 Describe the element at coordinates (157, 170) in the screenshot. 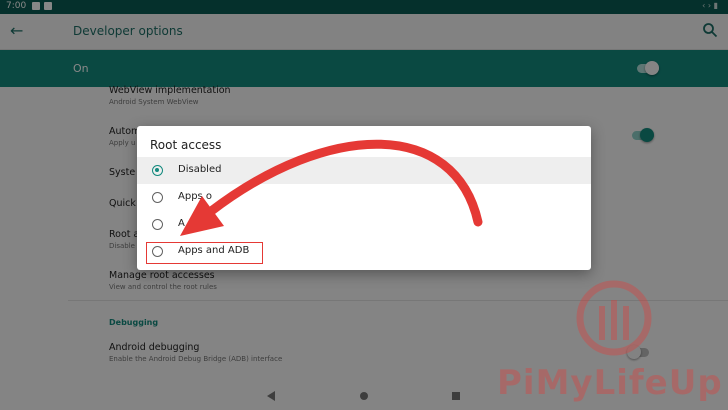

I see `radio-disabled` at that location.